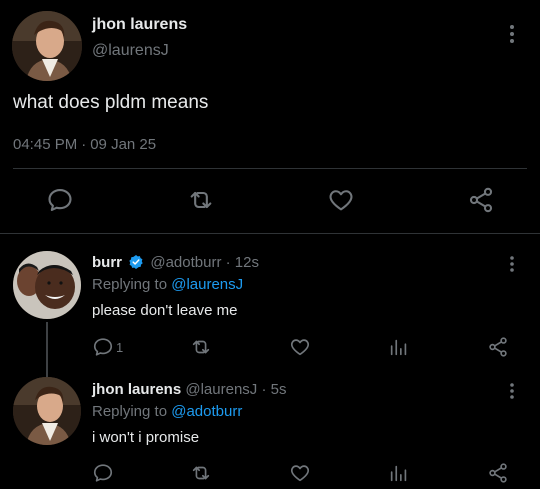 This screenshot has height=489, width=540. What do you see at coordinates (165, 310) in the screenshot?
I see `reply-text: please don't leave me` at bounding box center [165, 310].